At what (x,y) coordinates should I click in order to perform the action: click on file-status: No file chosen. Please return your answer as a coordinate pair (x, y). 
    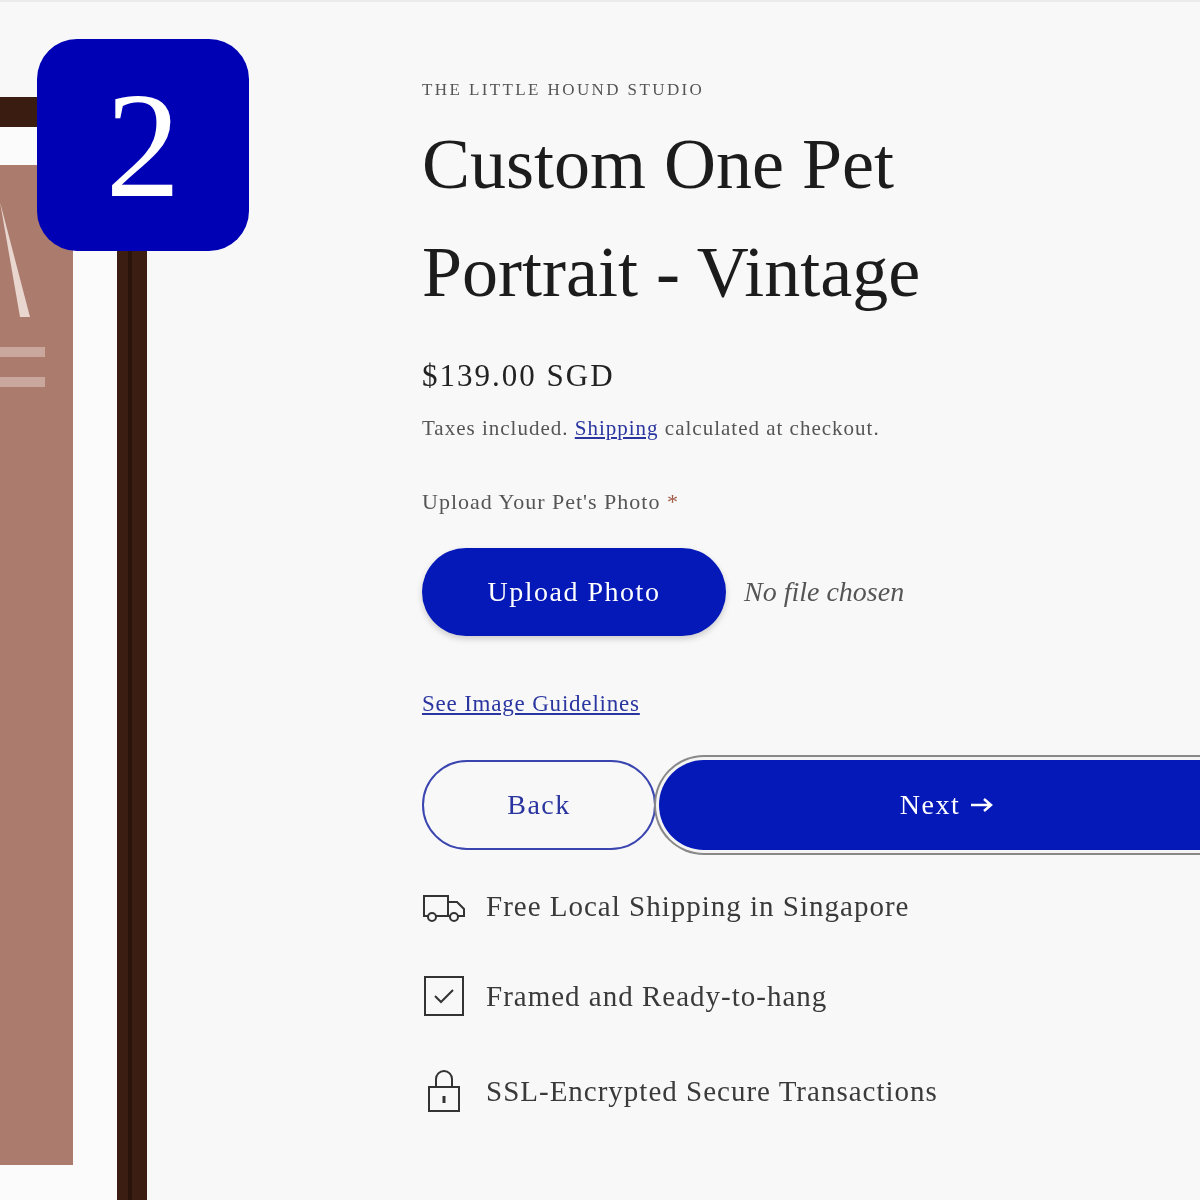
    Looking at the image, I should click on (824, 592).